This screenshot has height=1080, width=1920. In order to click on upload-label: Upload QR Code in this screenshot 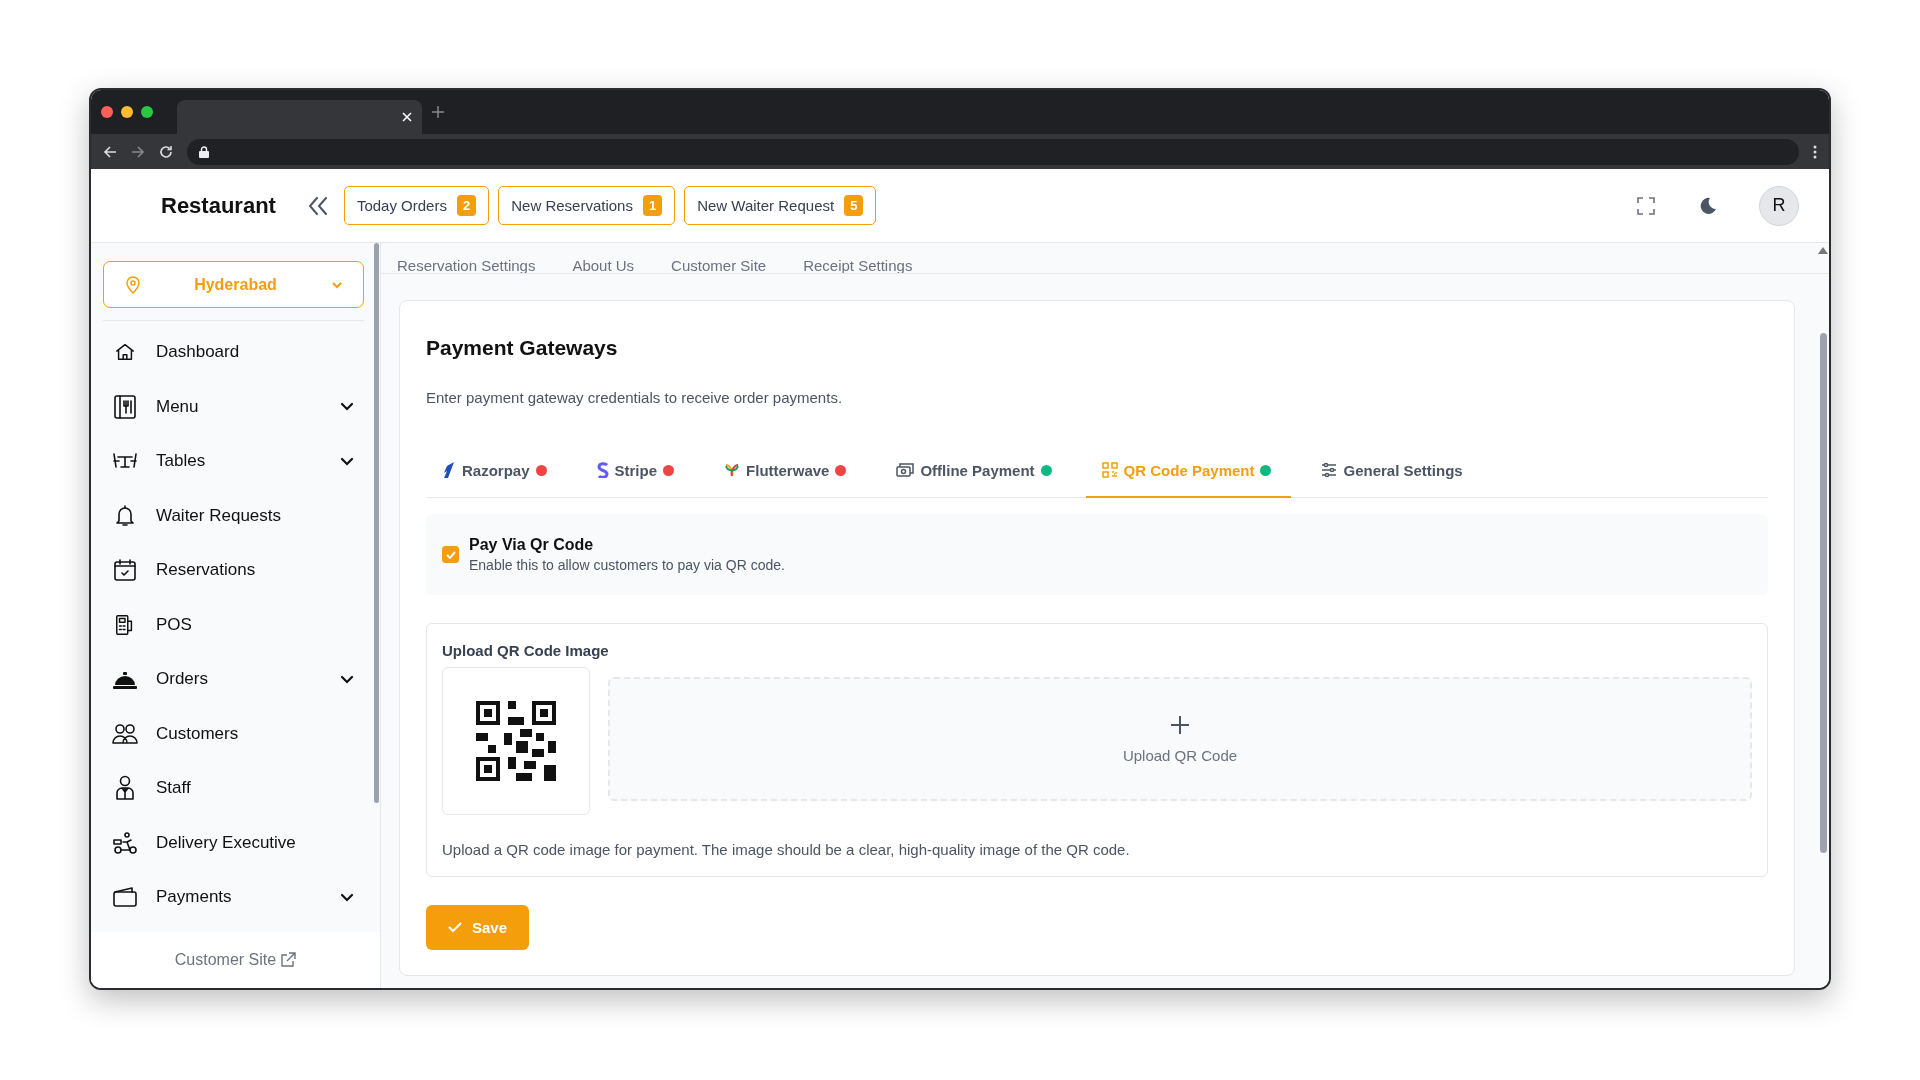, I will do `click(1180, 755)`.